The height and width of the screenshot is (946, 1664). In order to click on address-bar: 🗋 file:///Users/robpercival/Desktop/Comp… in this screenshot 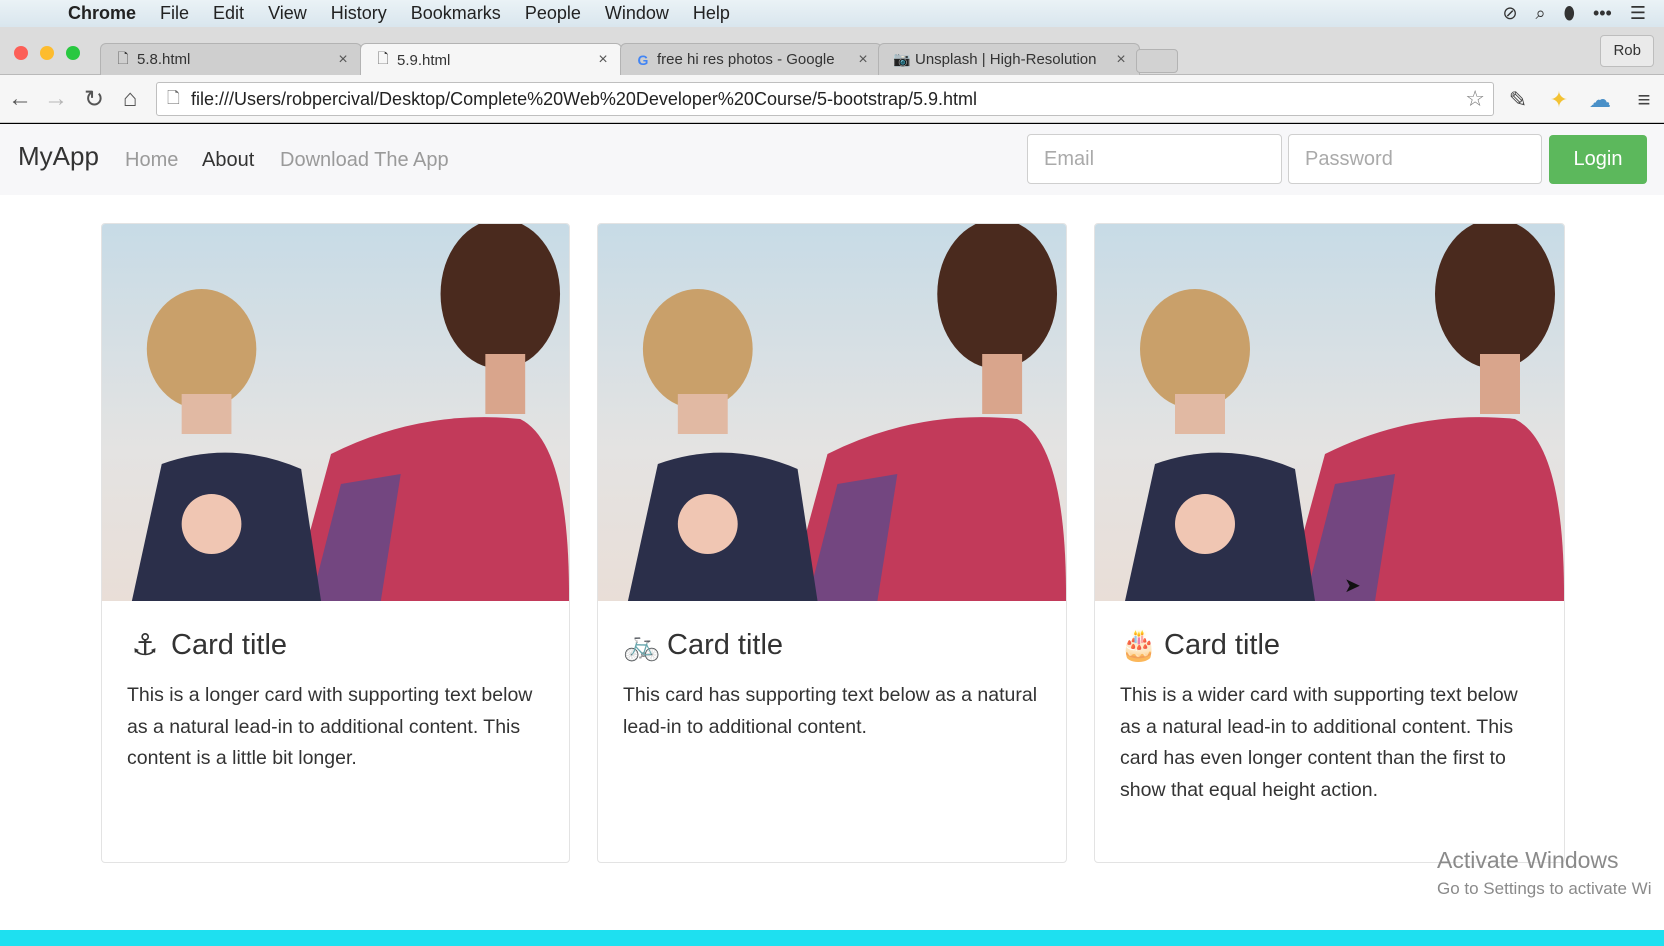, I will do `click(825, 99)`.